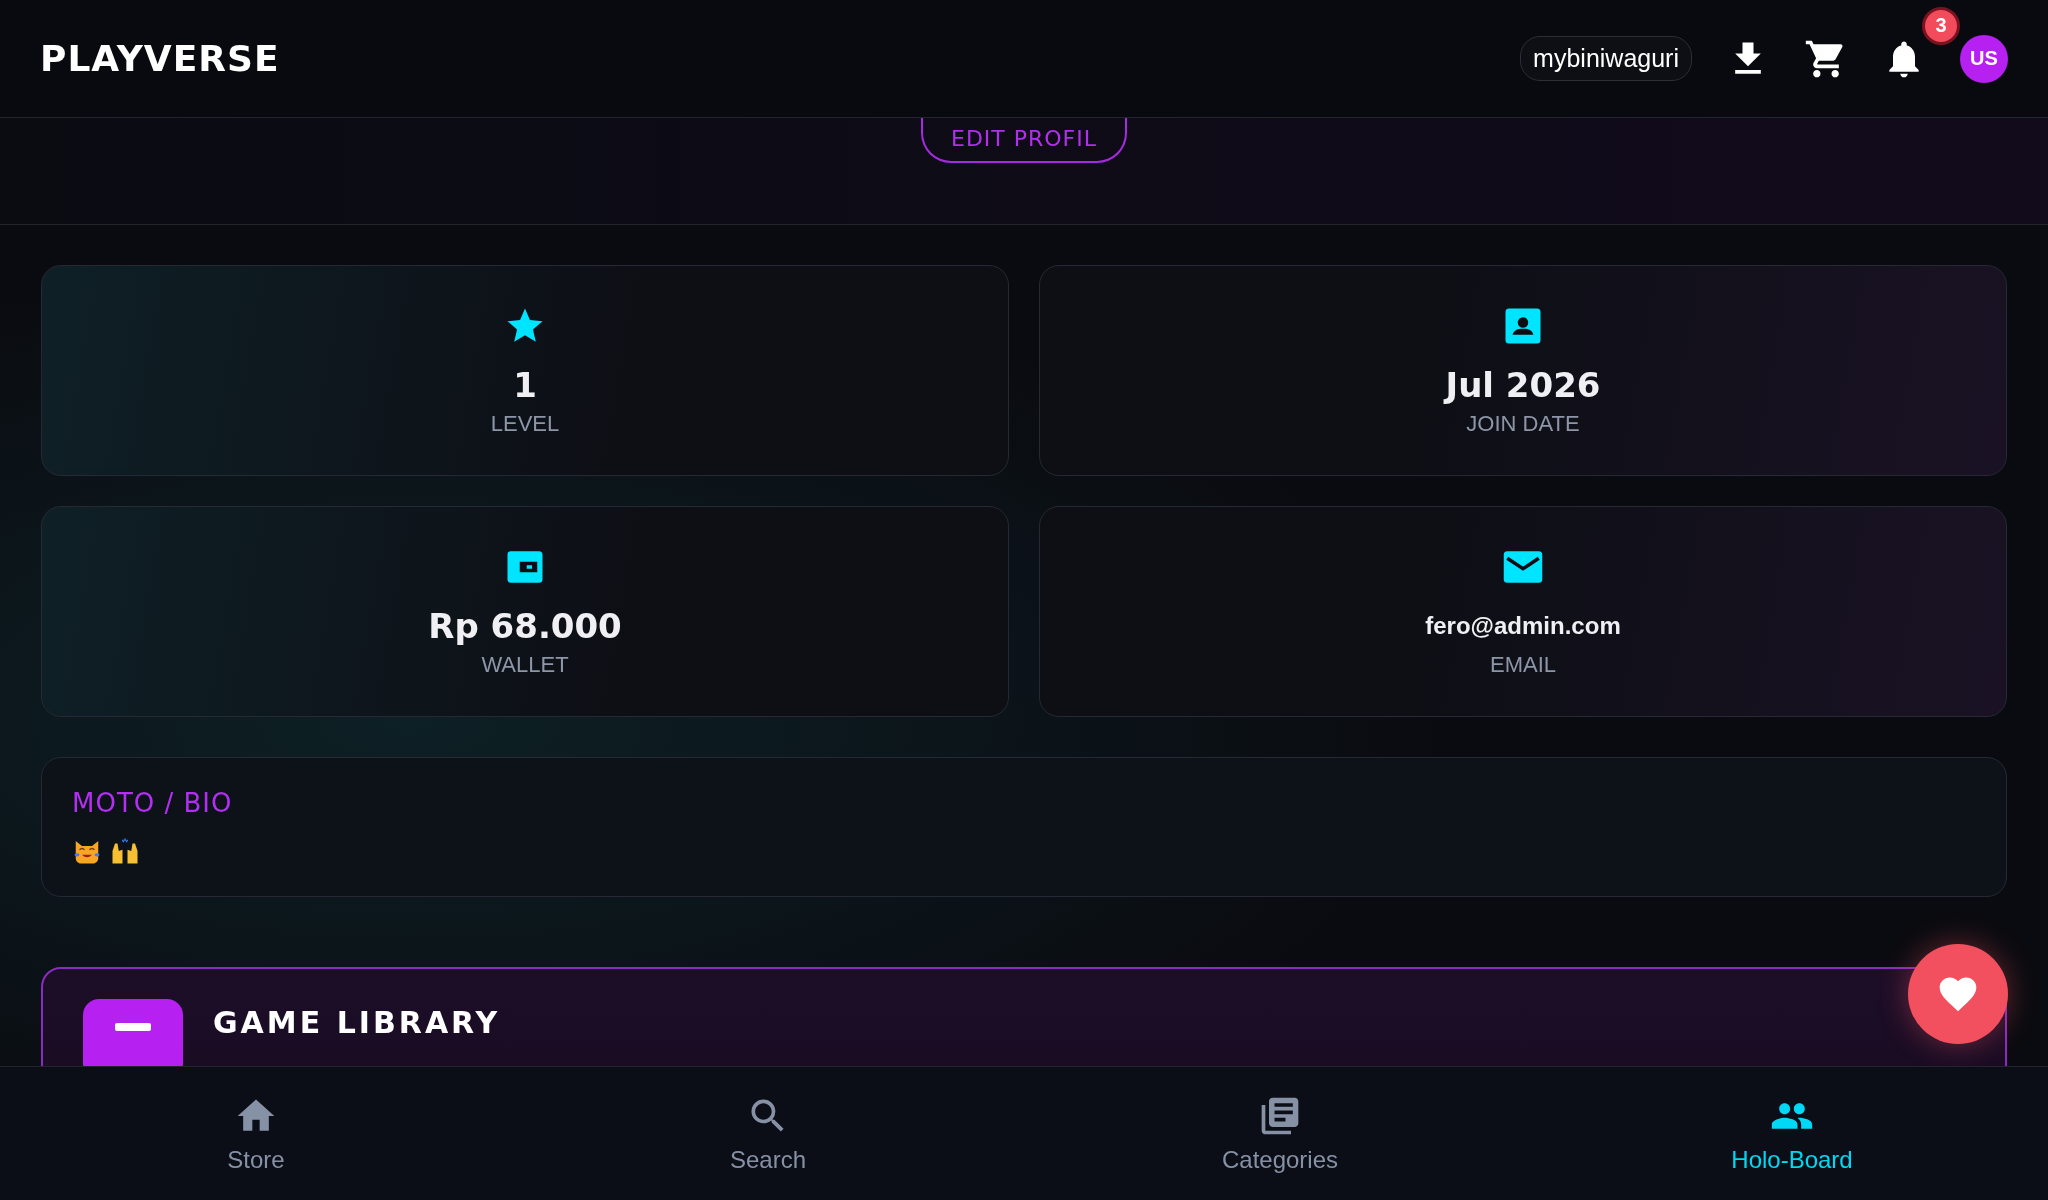 The height and width of the screenshot is (1200, 2048). Describe the element at coordinates (133, 1032) in the screenshot. I see `library-icon` at that location.